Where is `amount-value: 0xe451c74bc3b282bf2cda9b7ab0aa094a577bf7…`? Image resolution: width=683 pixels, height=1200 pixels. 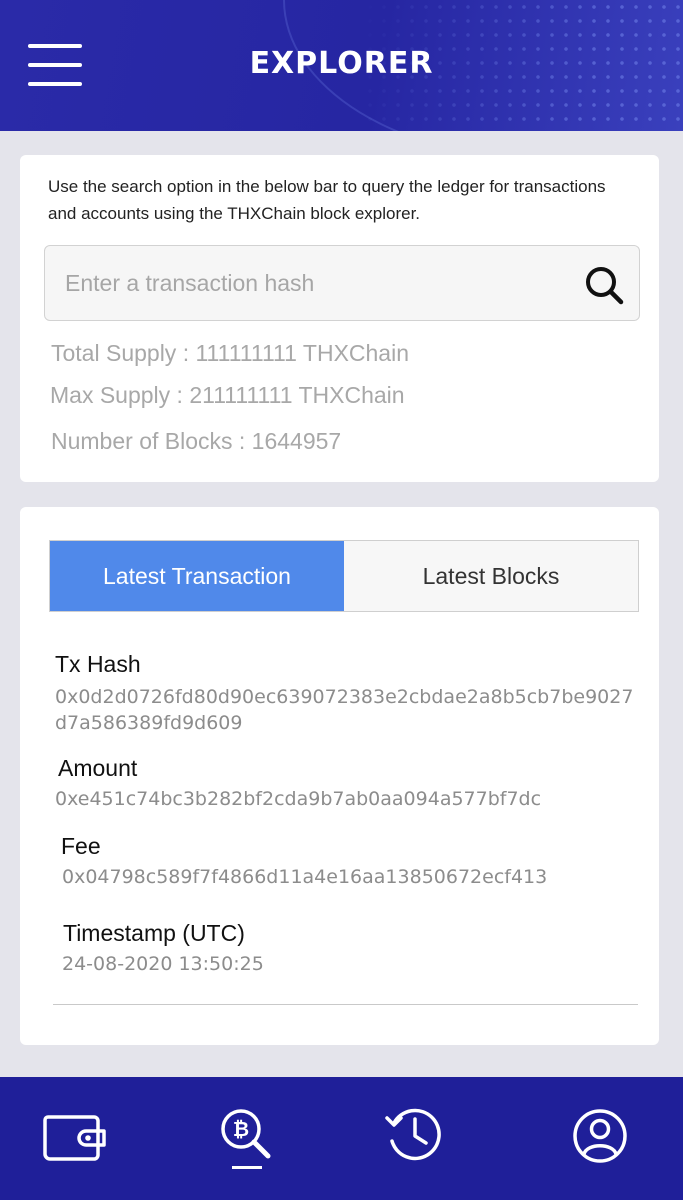 amount-value: 0xe451c74bc3b282bf2cda9b7ab0aa094a577bf7… is located at coordinates (298, 799).